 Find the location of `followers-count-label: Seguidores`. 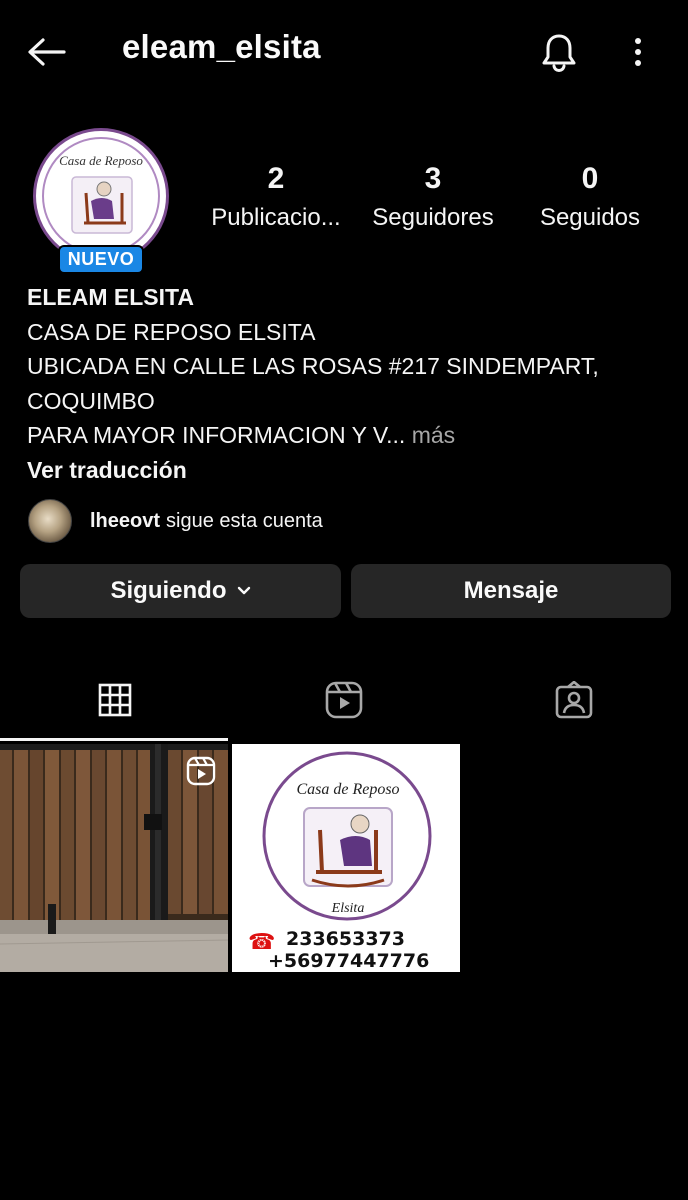

followers-count-label: Seguidores is located at coordinates (433, 217).